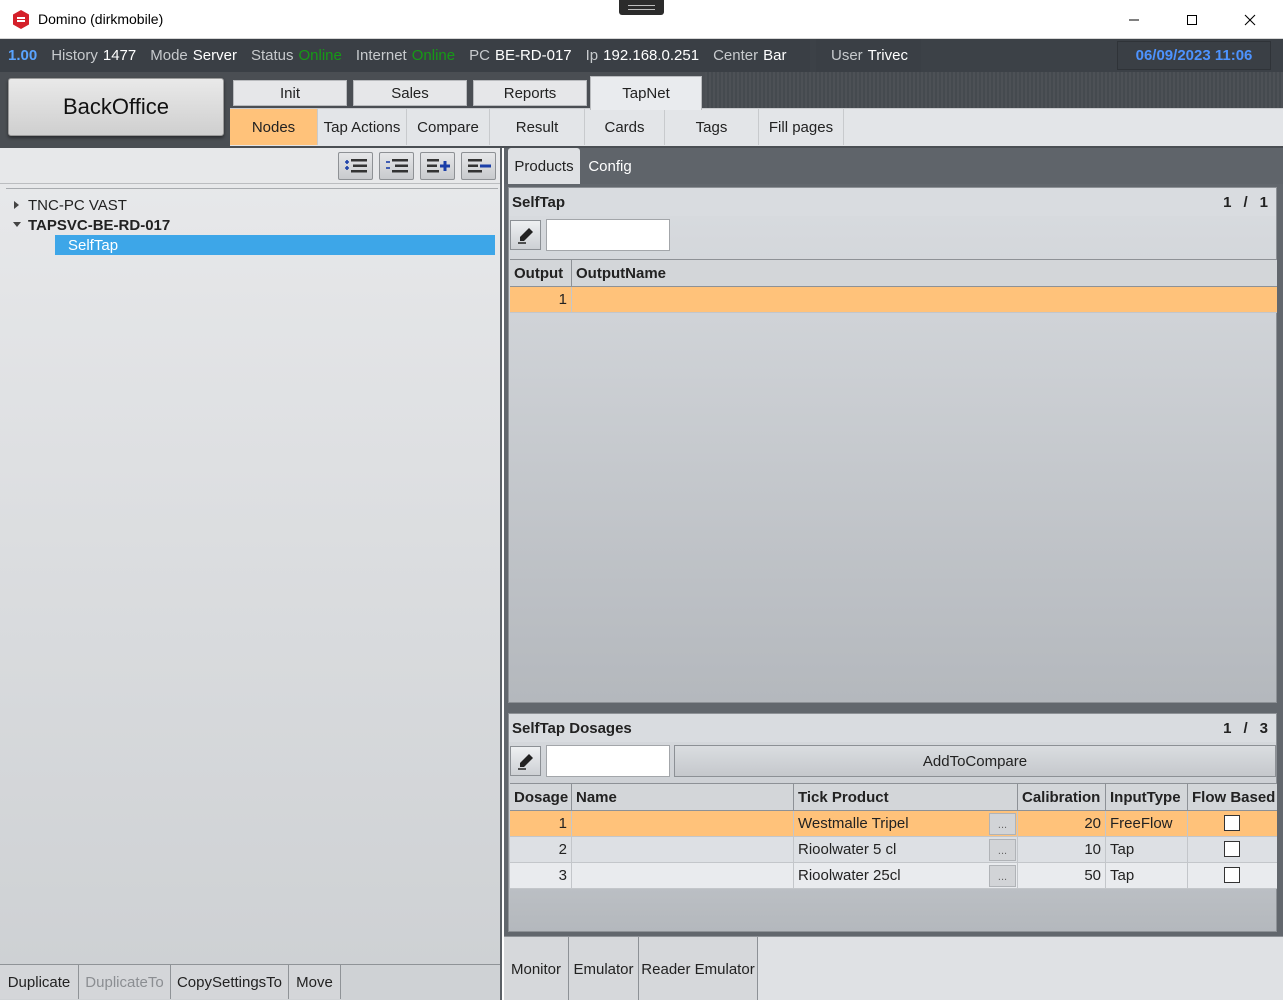 This screenshot has height=1000, width=1283. Describe the element at coordinates (77, 205) in the screenshot. I see `tree-node-label: TNC-PC VAST` at that location.